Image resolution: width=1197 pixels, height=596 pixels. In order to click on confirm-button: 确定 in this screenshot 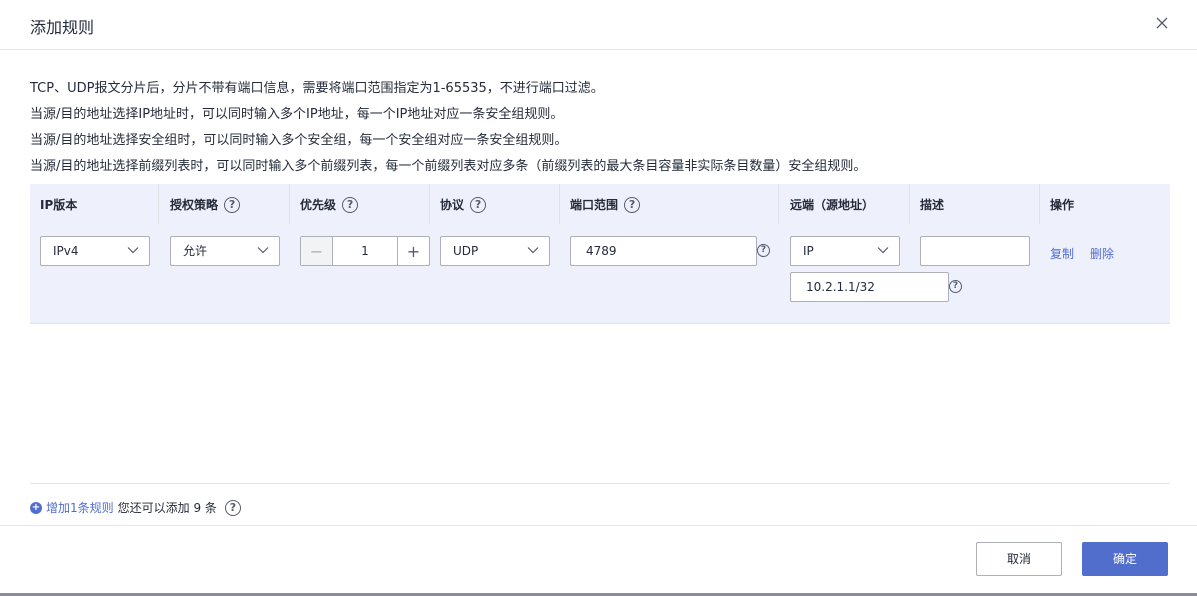, I will do `click(1125, 559)`.